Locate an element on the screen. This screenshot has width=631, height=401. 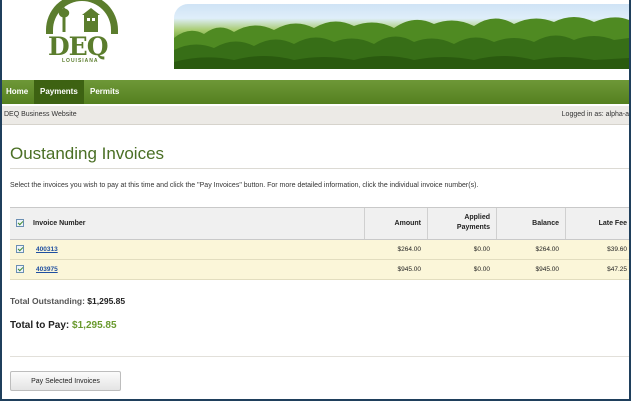
balance-cell: $264.00 is located at coordinates (547, 249).